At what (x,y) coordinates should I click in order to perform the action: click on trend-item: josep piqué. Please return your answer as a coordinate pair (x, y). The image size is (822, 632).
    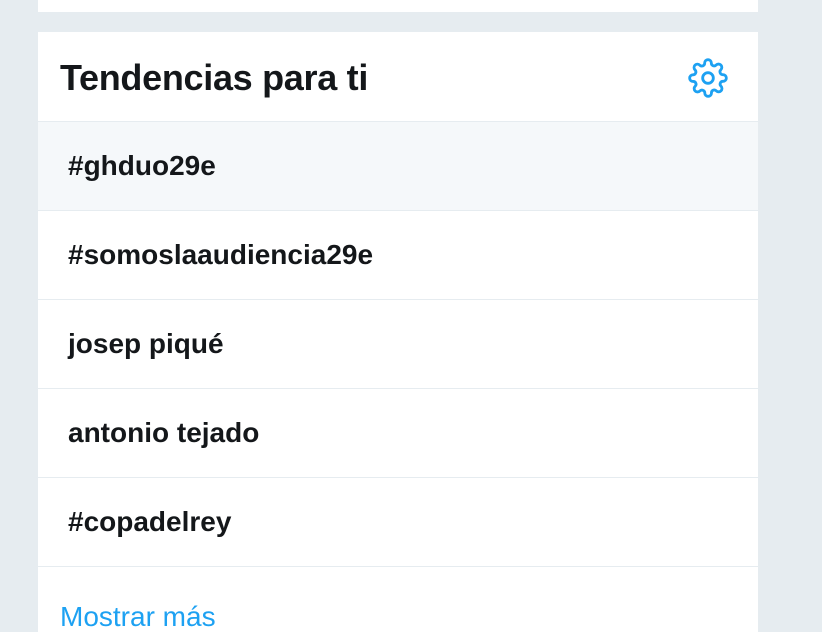
    Looking at the image, I should click on (398, 344).